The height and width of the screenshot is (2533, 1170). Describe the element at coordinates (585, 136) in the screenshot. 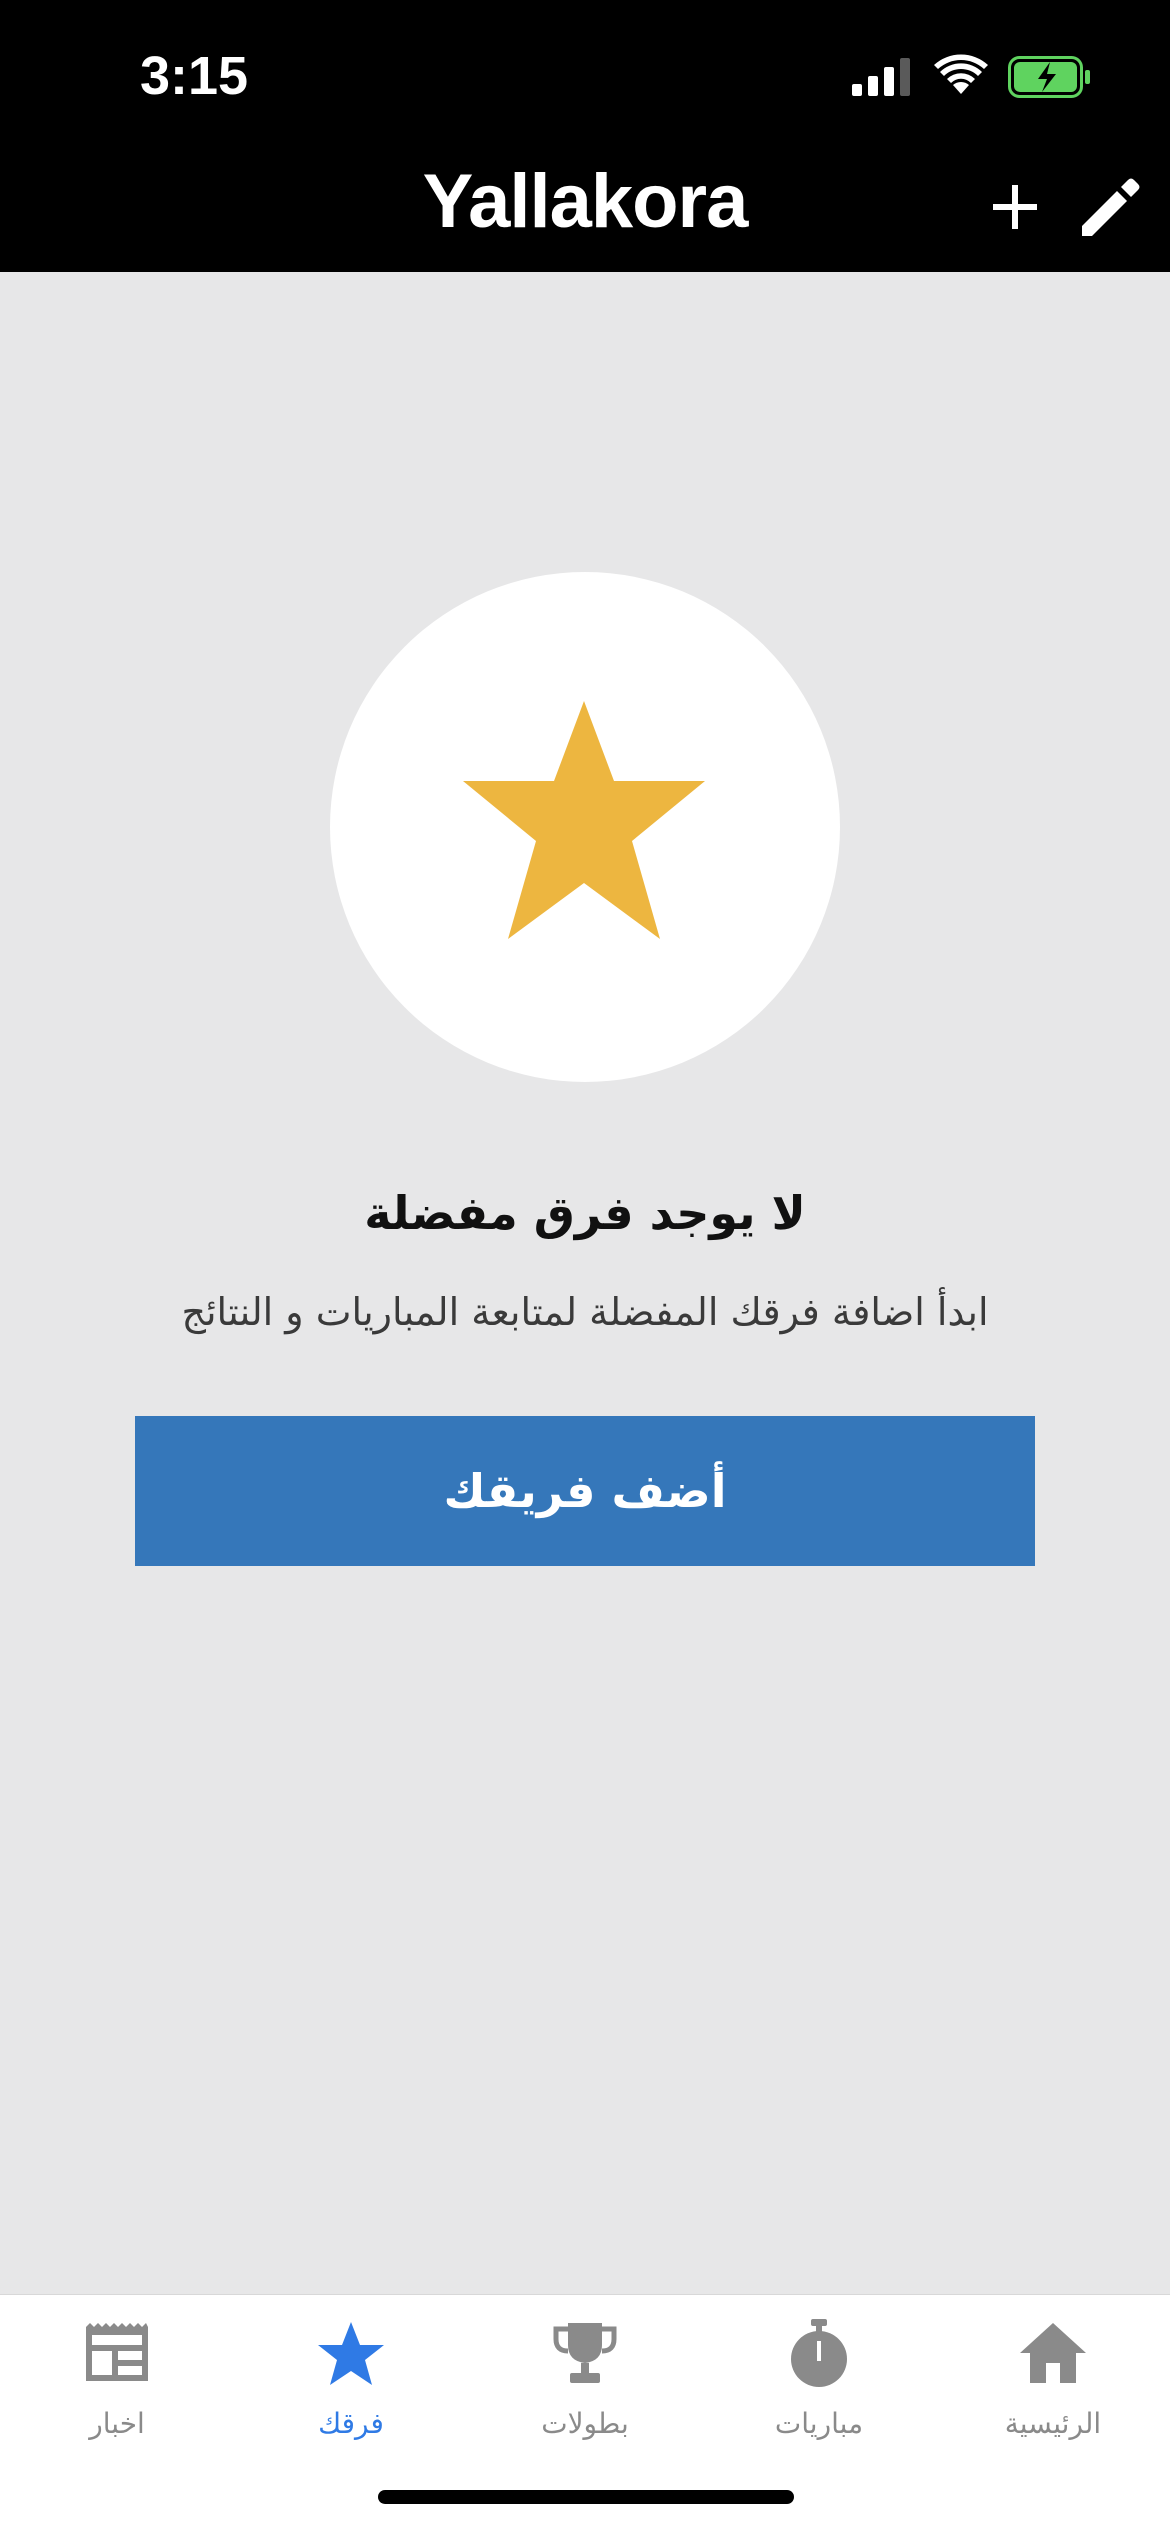

I see `top-bar: 3:15 Yallakora` at that location.